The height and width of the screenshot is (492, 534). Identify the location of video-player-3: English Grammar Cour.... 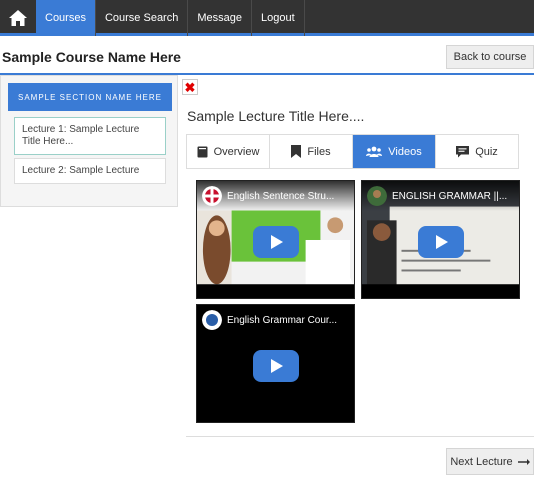
(275, 363).